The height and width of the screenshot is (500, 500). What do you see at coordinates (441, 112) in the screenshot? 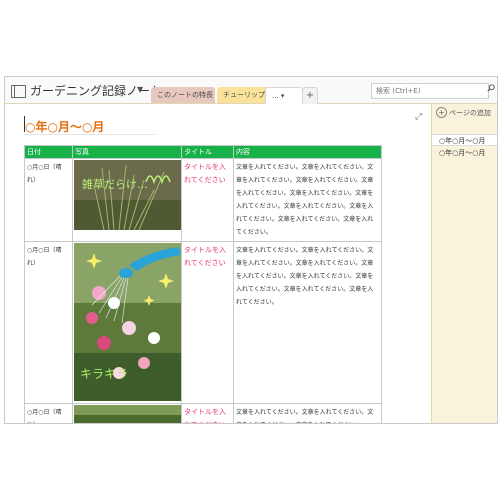
I see `add-page-icon: +` at bounding box center [441, 112].